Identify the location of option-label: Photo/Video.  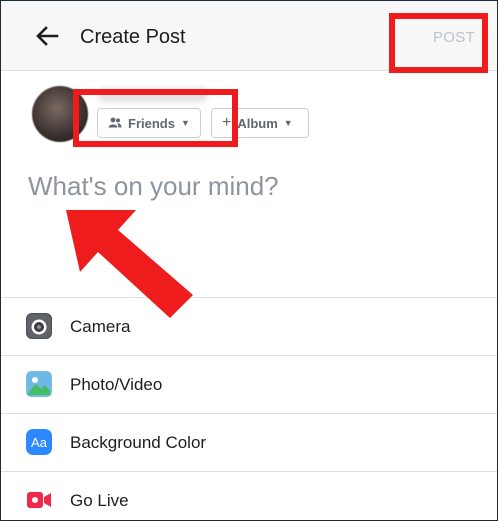
(116, 384).